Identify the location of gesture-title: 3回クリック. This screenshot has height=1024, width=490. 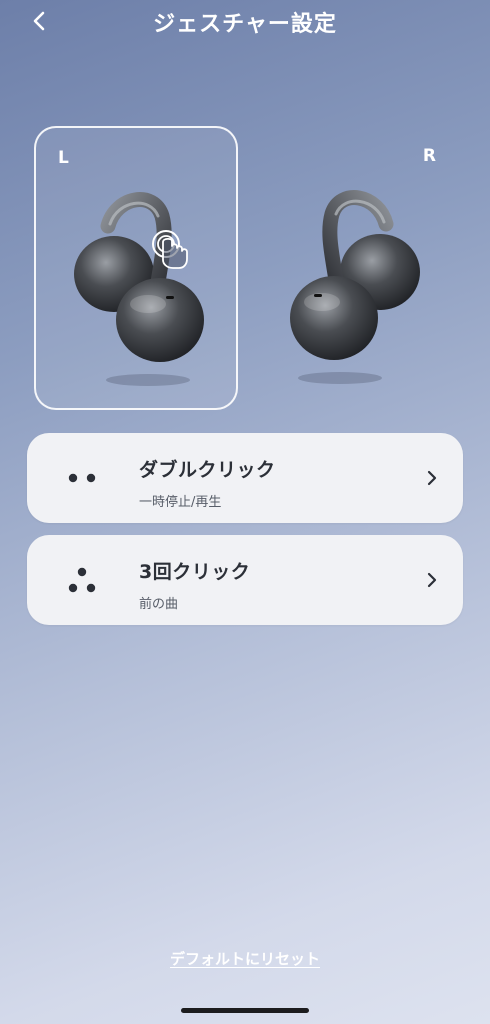
(195, 572).